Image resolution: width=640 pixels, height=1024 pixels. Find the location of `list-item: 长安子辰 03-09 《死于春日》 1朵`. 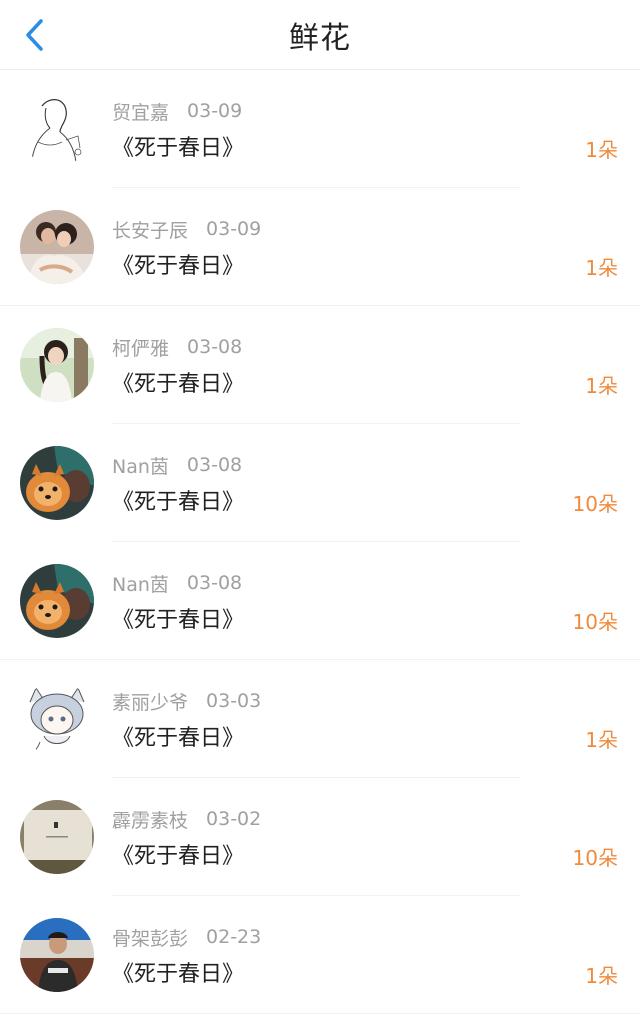

list-item: 长安子辰 03-09 《死于春日》 1朵 is located at coordinates (320, 247).